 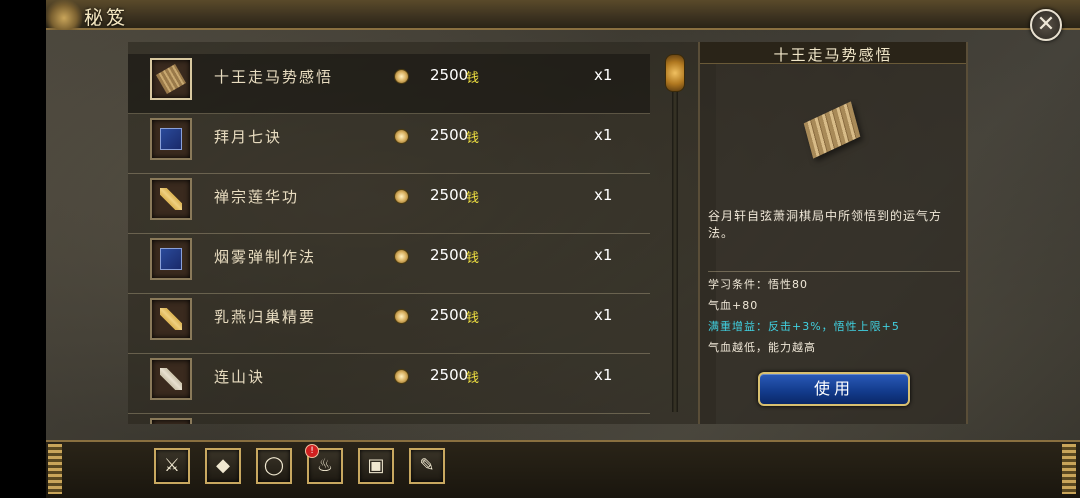 I want to click on tab-accessory: ◯, so click(x=274, y=466).